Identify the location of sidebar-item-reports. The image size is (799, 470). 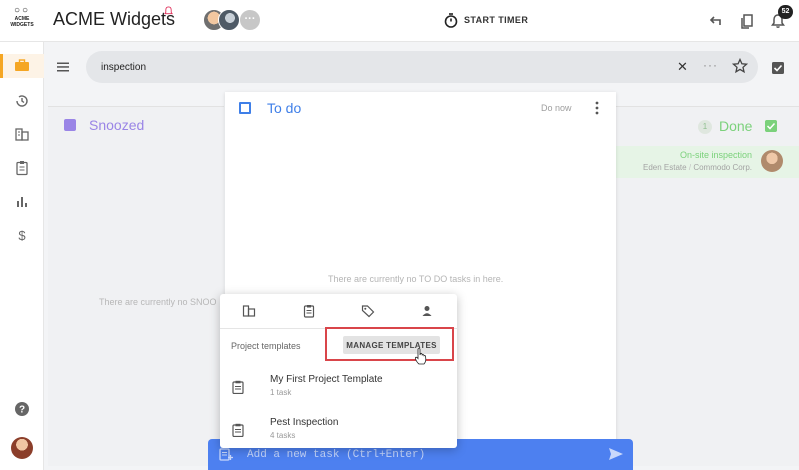
(22, 201).